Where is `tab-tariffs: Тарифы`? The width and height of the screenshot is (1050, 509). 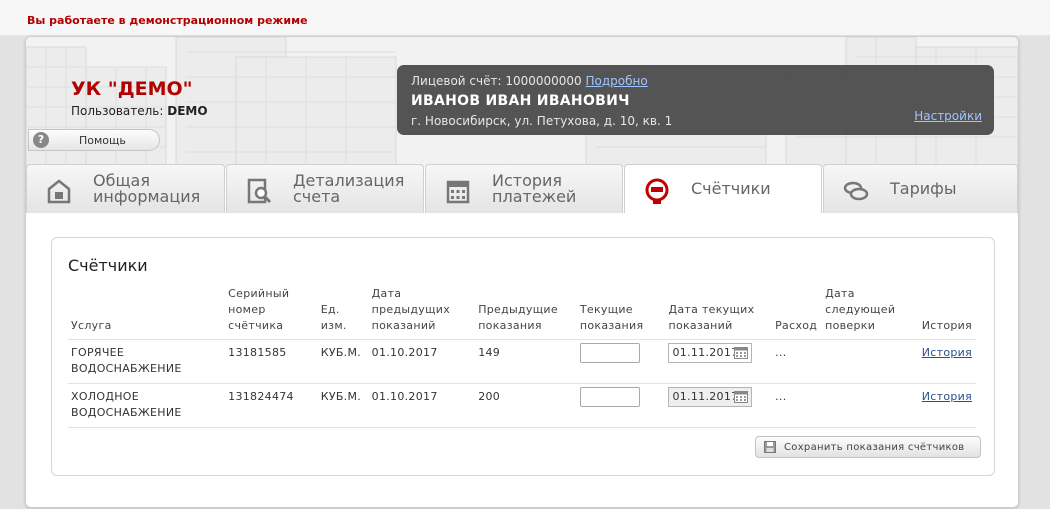
tab-tariffs: Тарифы is located at coordinates (920, 188).